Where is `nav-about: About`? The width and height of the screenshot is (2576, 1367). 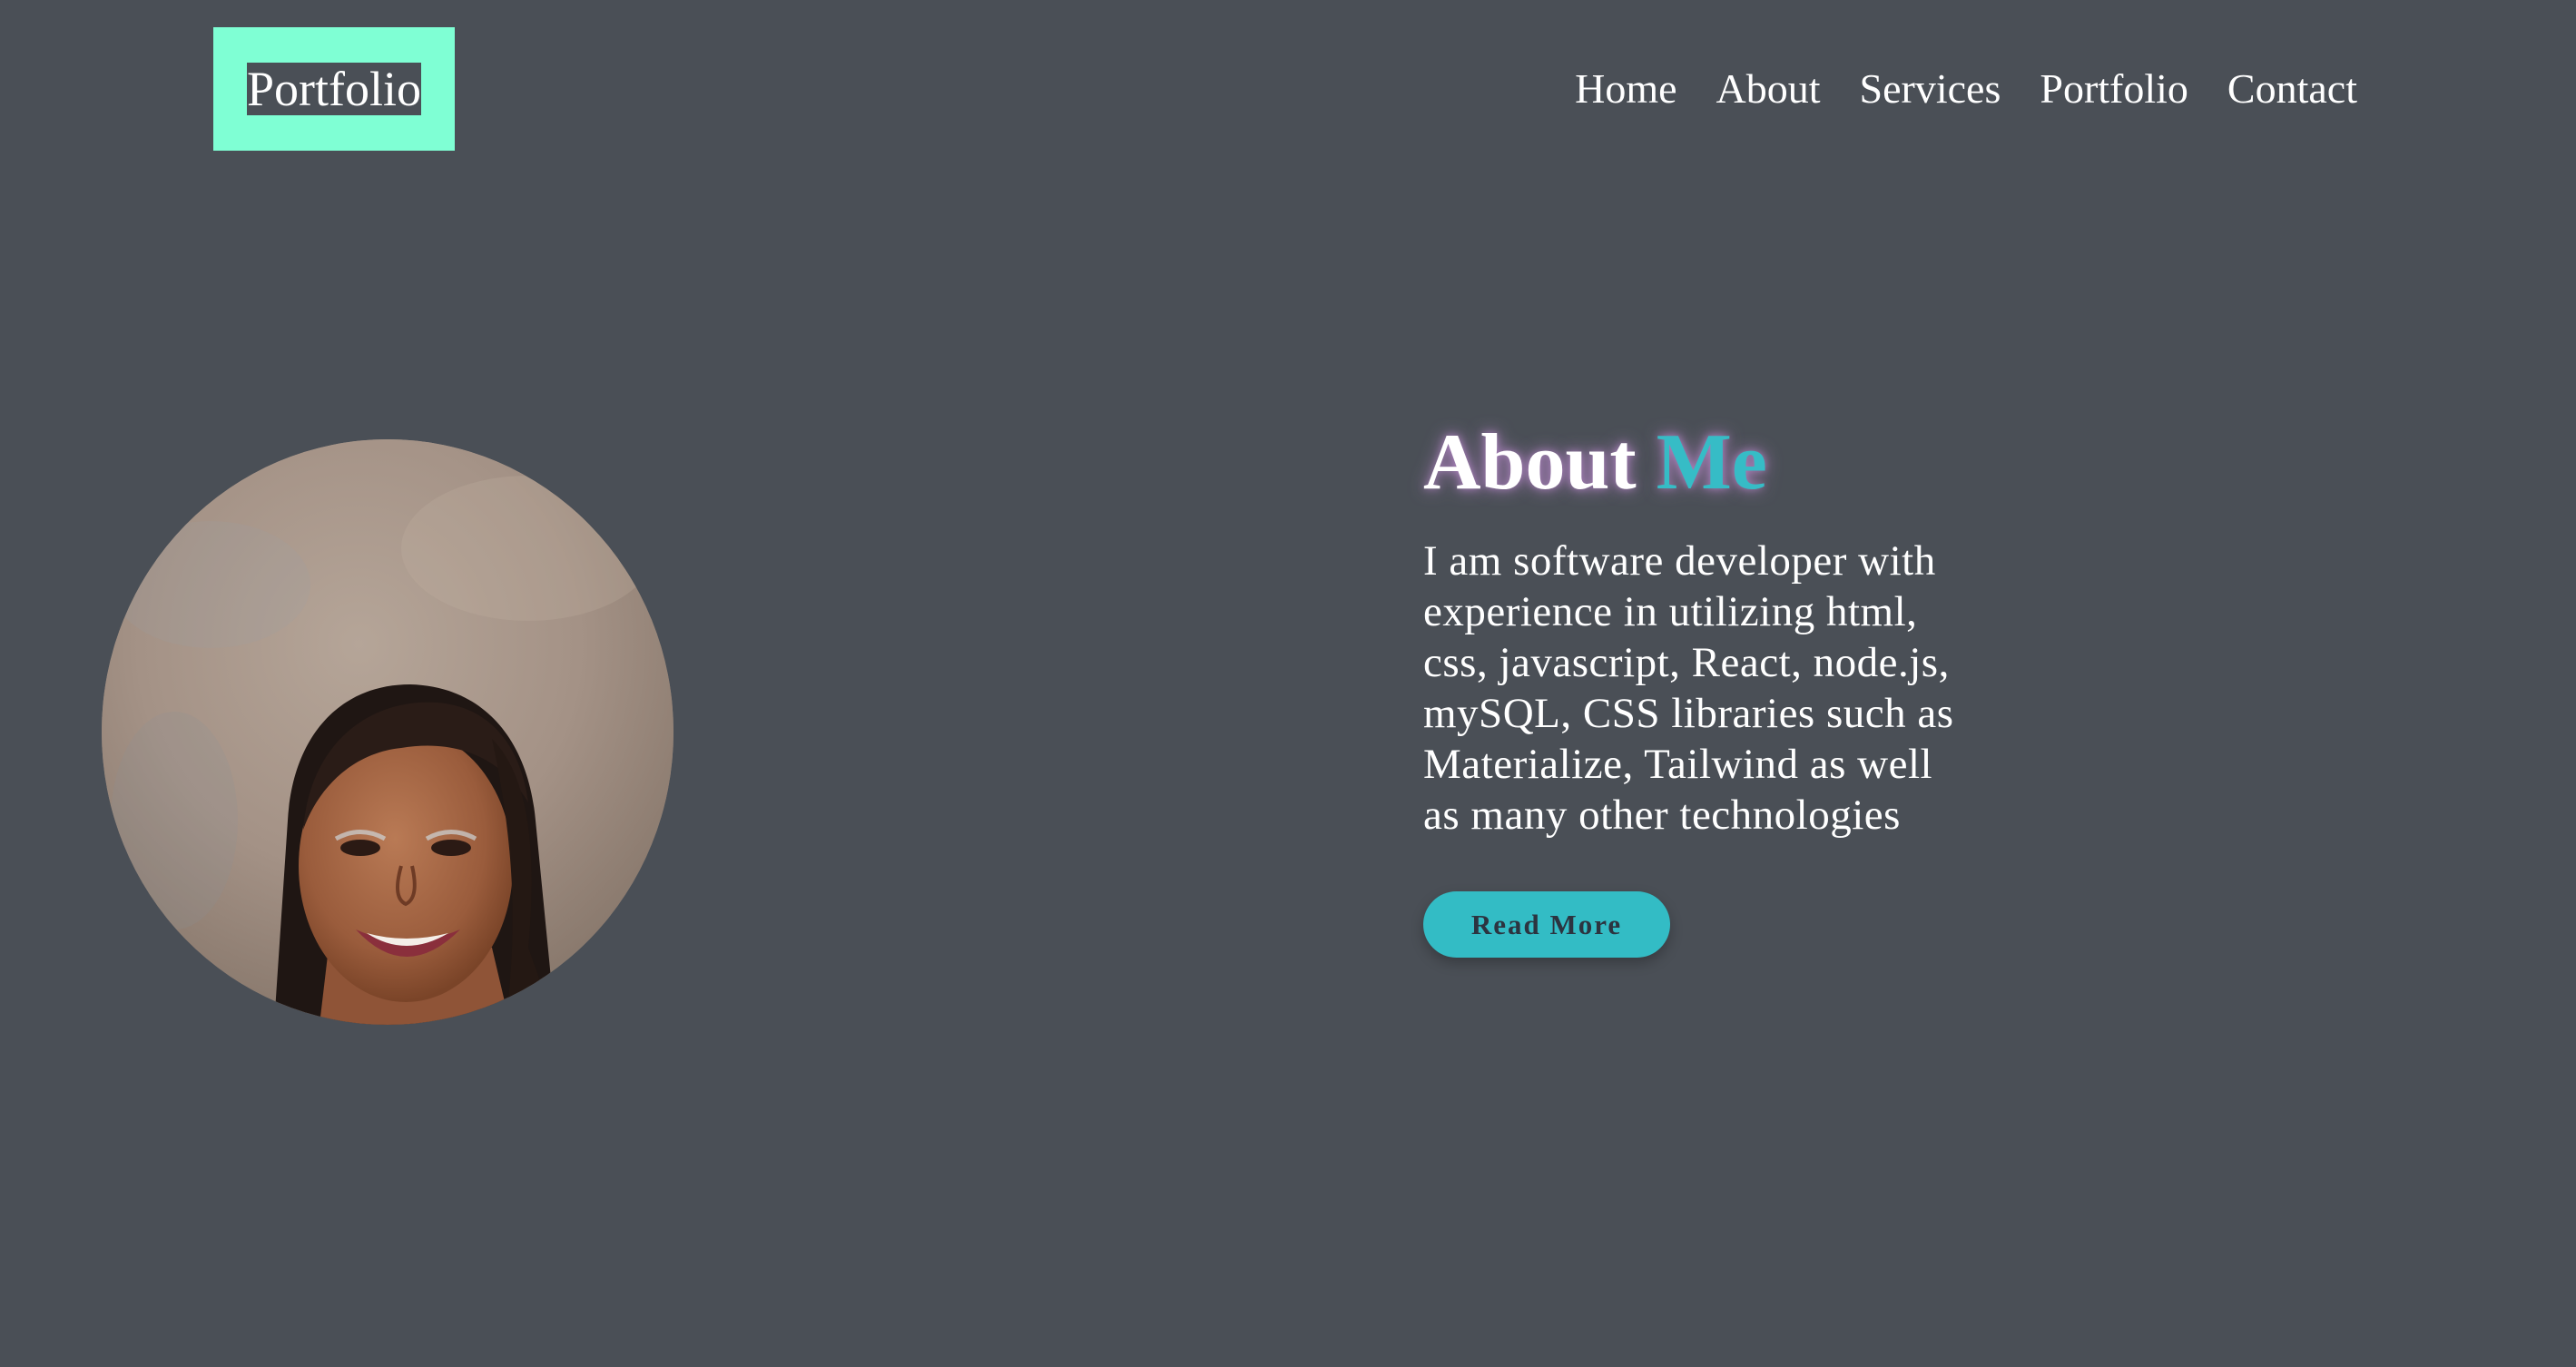
nav-about: About is located at coordinates (1768, 89).